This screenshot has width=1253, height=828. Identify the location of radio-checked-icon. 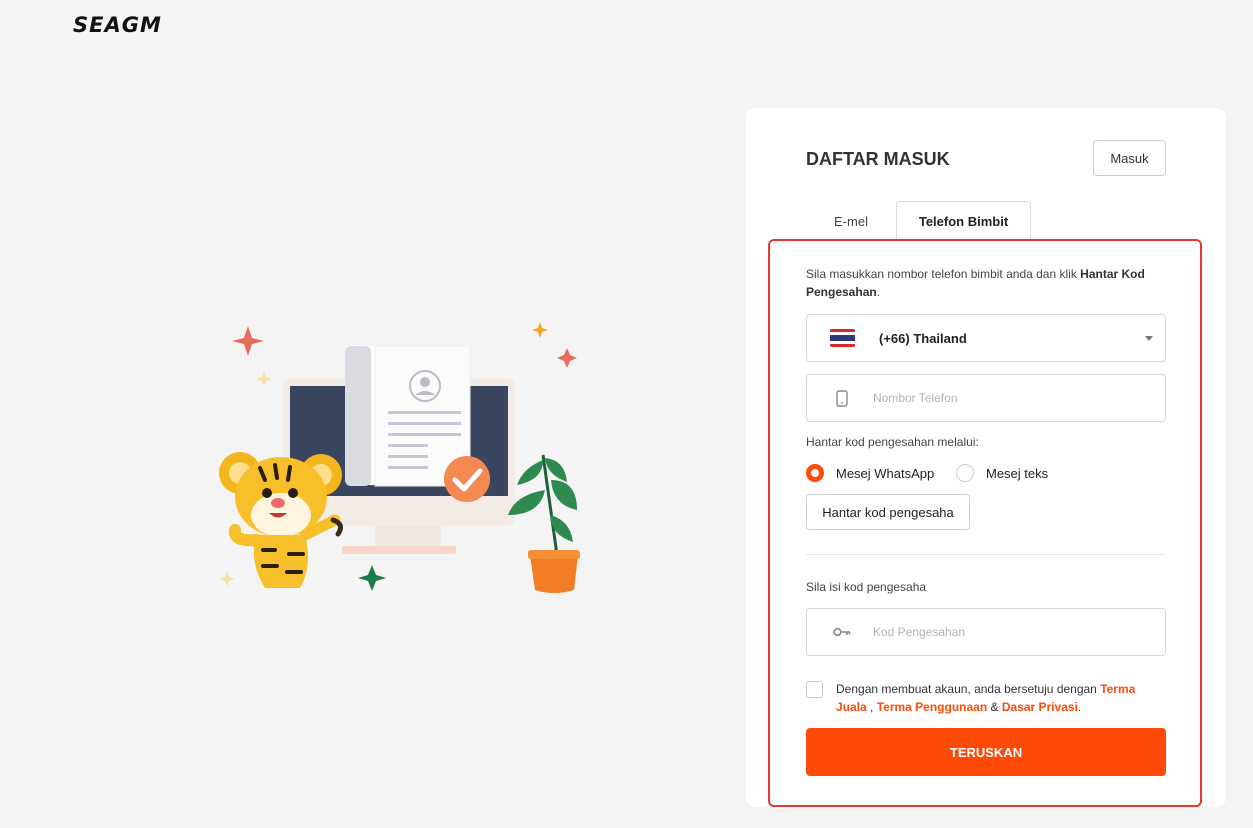
(815, 473).